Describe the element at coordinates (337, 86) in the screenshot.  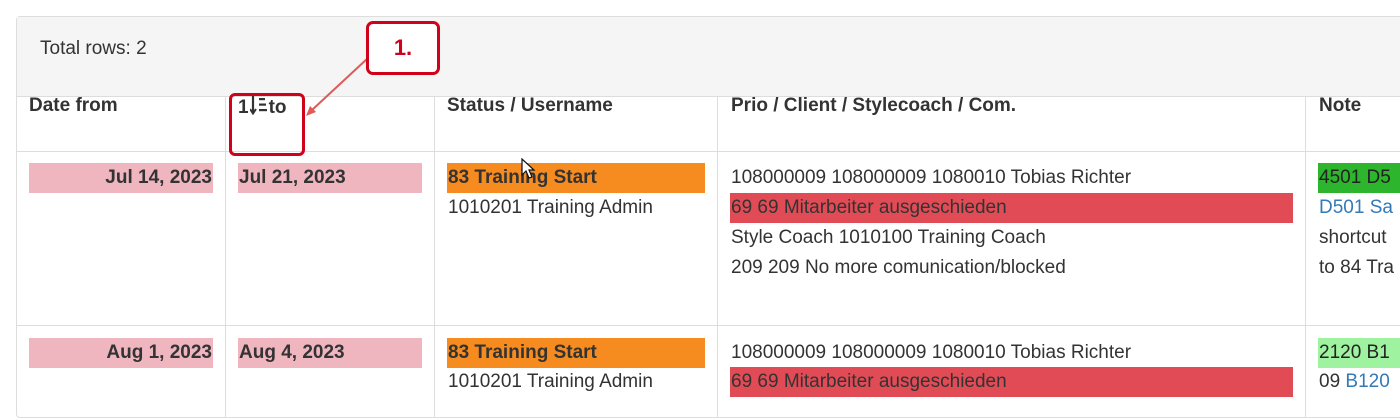
I see `callout-arrow-icon` at that location.